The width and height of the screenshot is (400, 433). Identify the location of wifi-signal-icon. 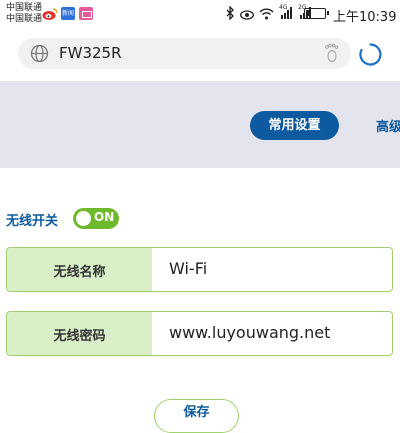
(266, 14).